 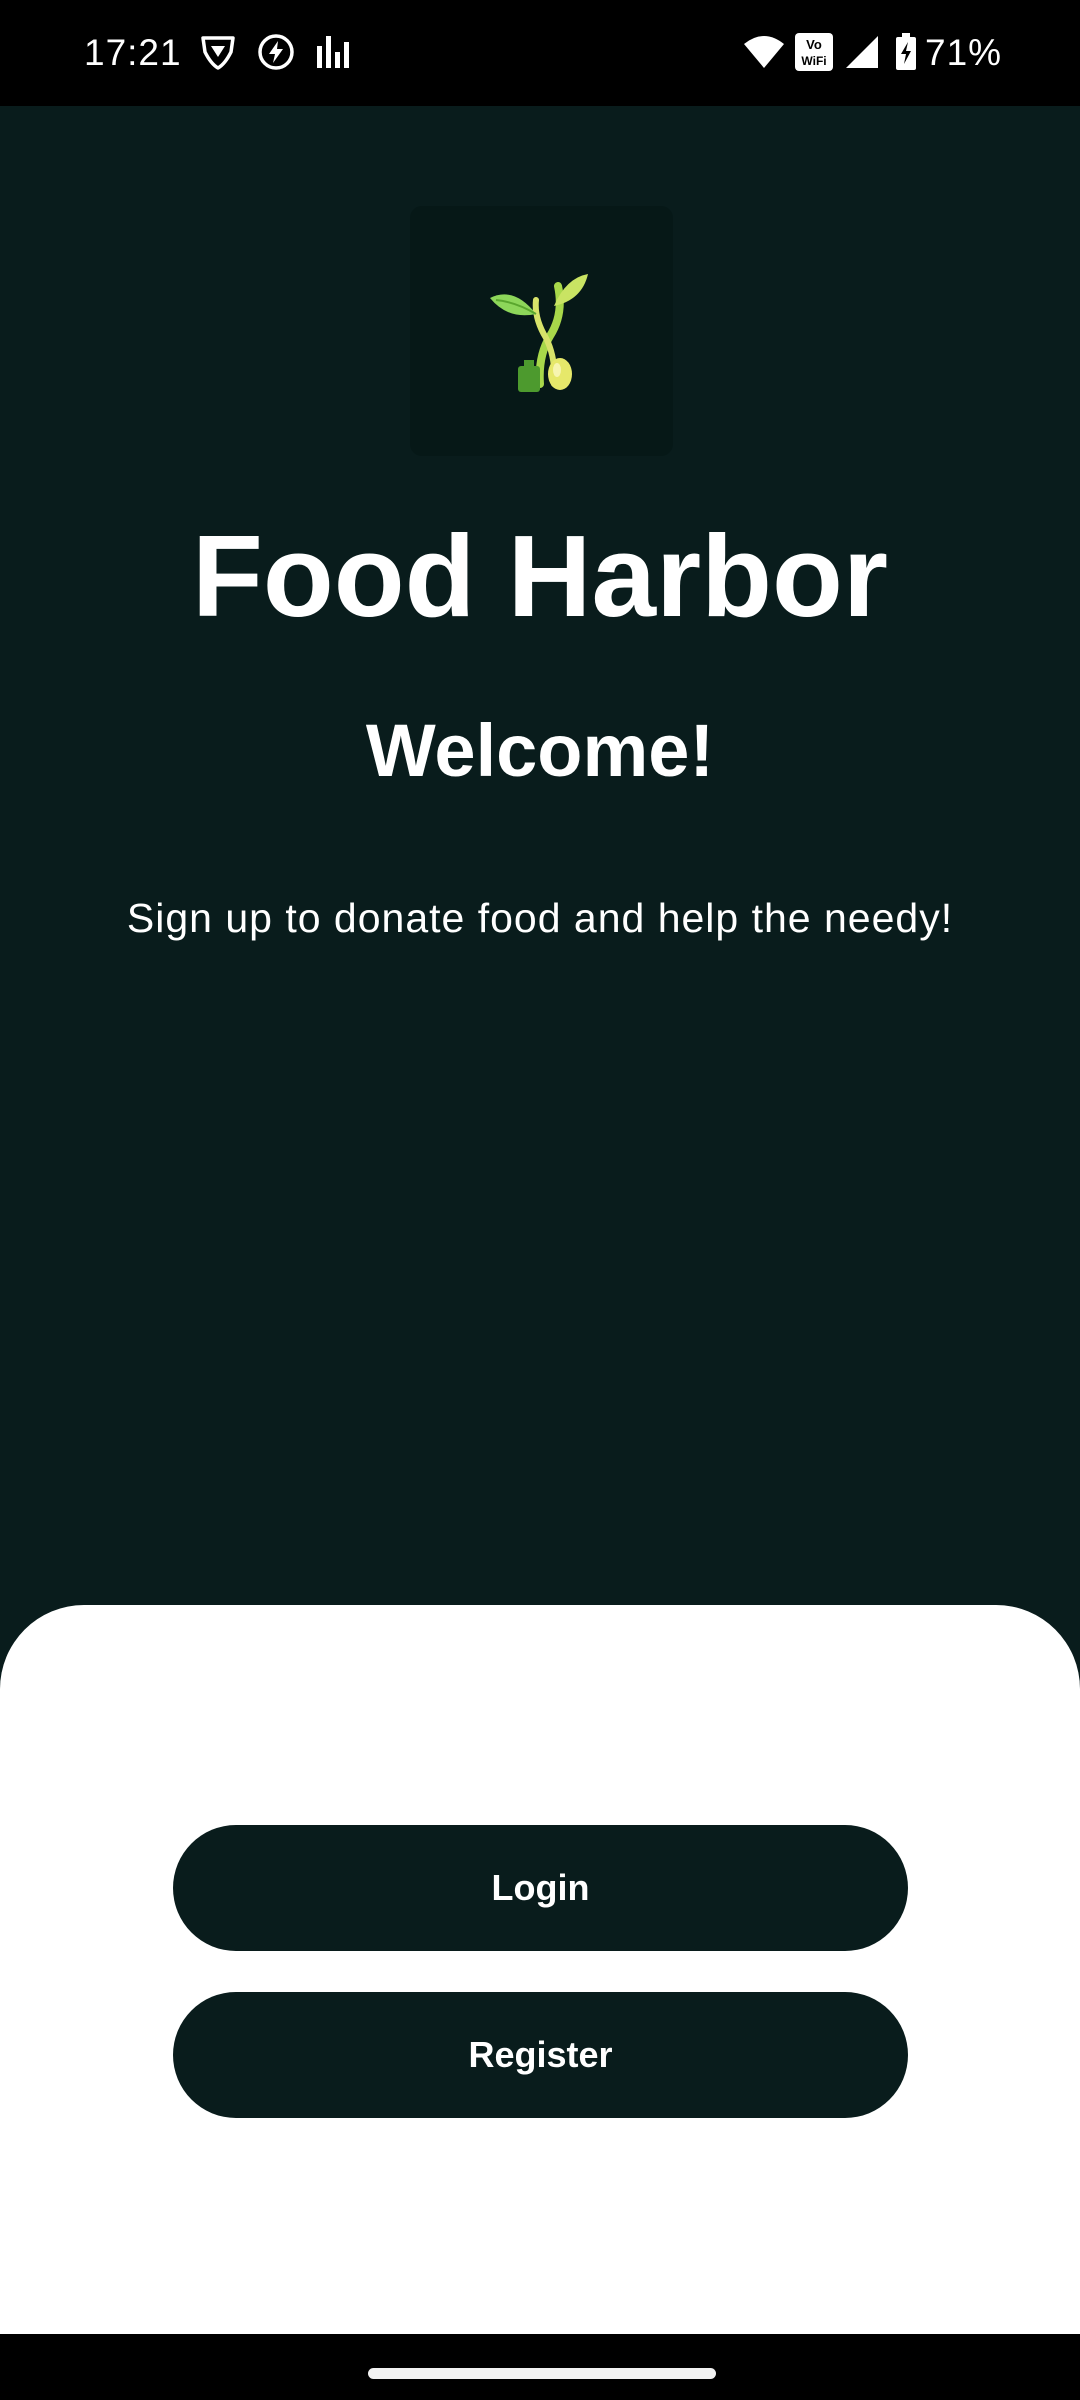 I want to click on vowifi-icon: Vo WiFi, so click(x=814, y=52).